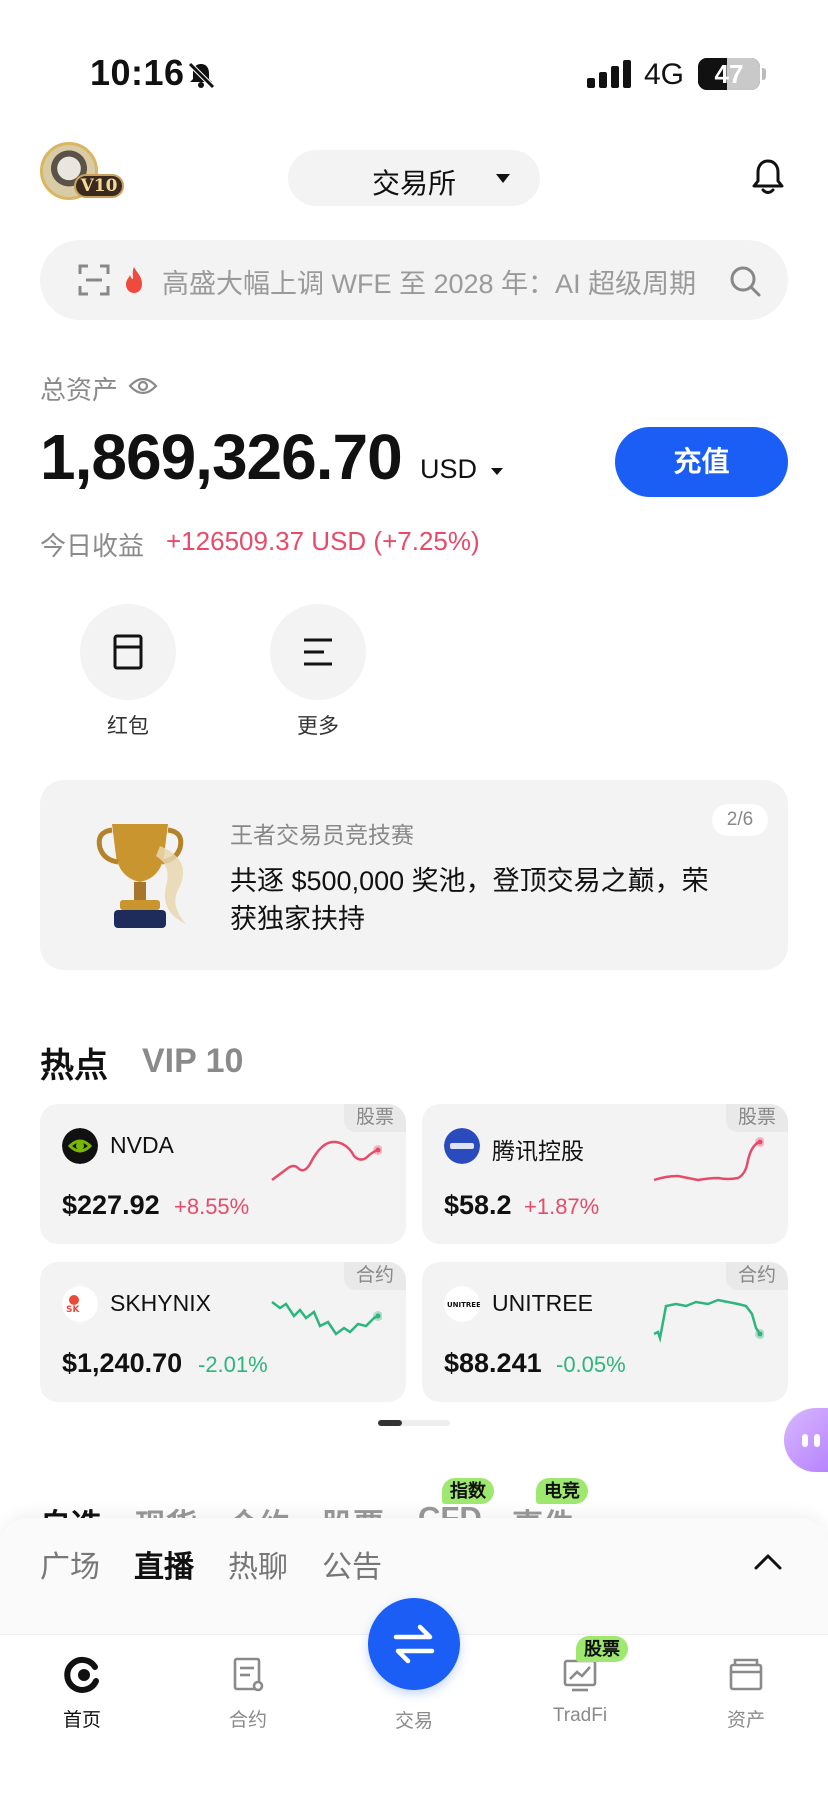 This screenshot has width=828, height=1798. I want to click on nav-contract-label: 合约, so click(247, 1720).